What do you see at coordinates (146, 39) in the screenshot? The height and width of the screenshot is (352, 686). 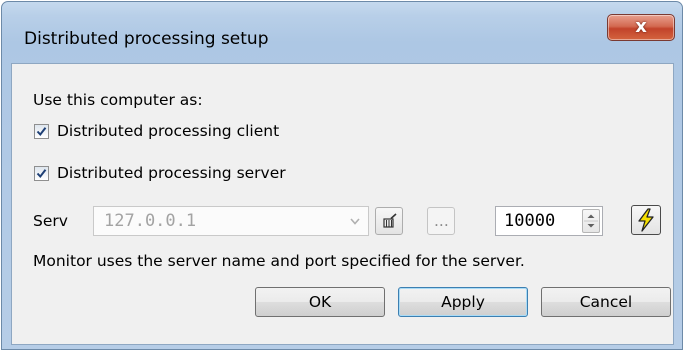 I see `window-title: Distributed processing setup` at bounding box center [146, 39].